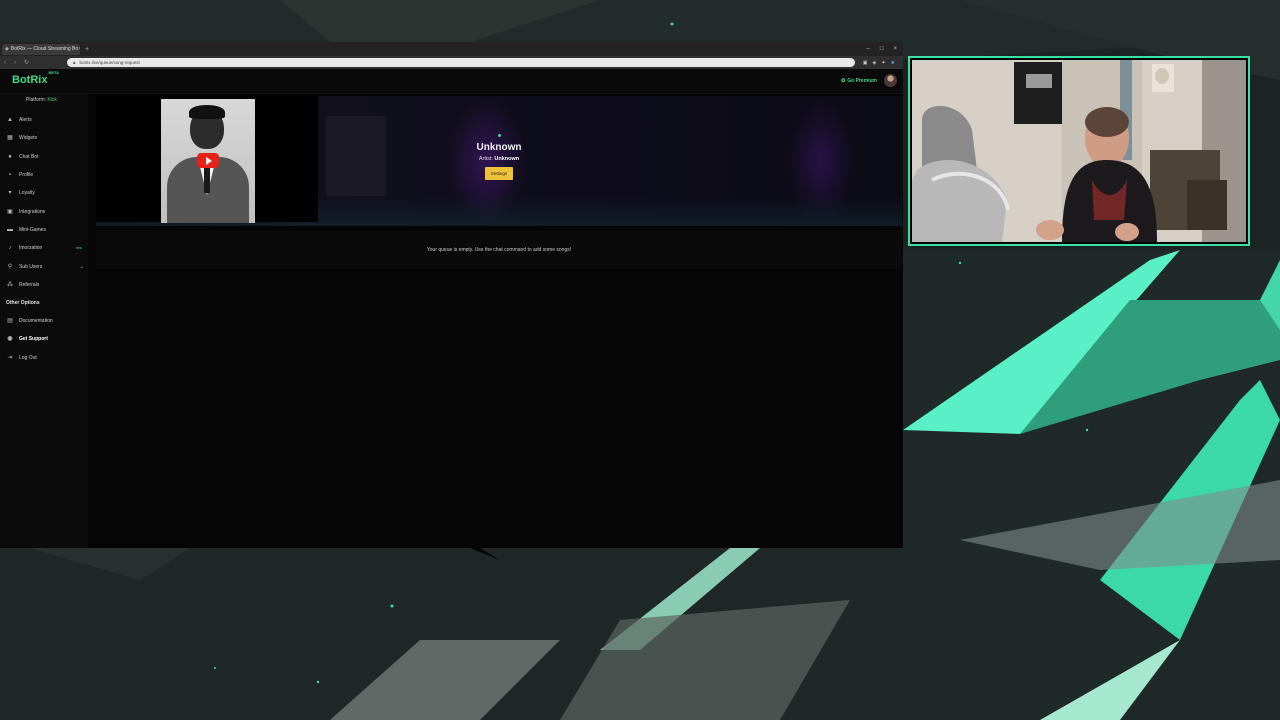 Image resolution: width=1280 pixels, height=720 pixels. What do you see at coordinates (32, 229) in the screenshot?
I see `sidebar-item-label: Mini-Games` at bounding box center [32, 229].